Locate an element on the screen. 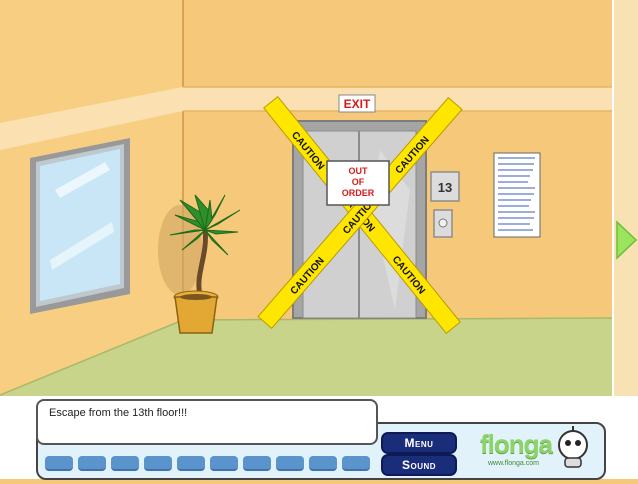 This screenshot has width=638, height=484. exit-sign: EXIT is located at coordinates (357, 103).